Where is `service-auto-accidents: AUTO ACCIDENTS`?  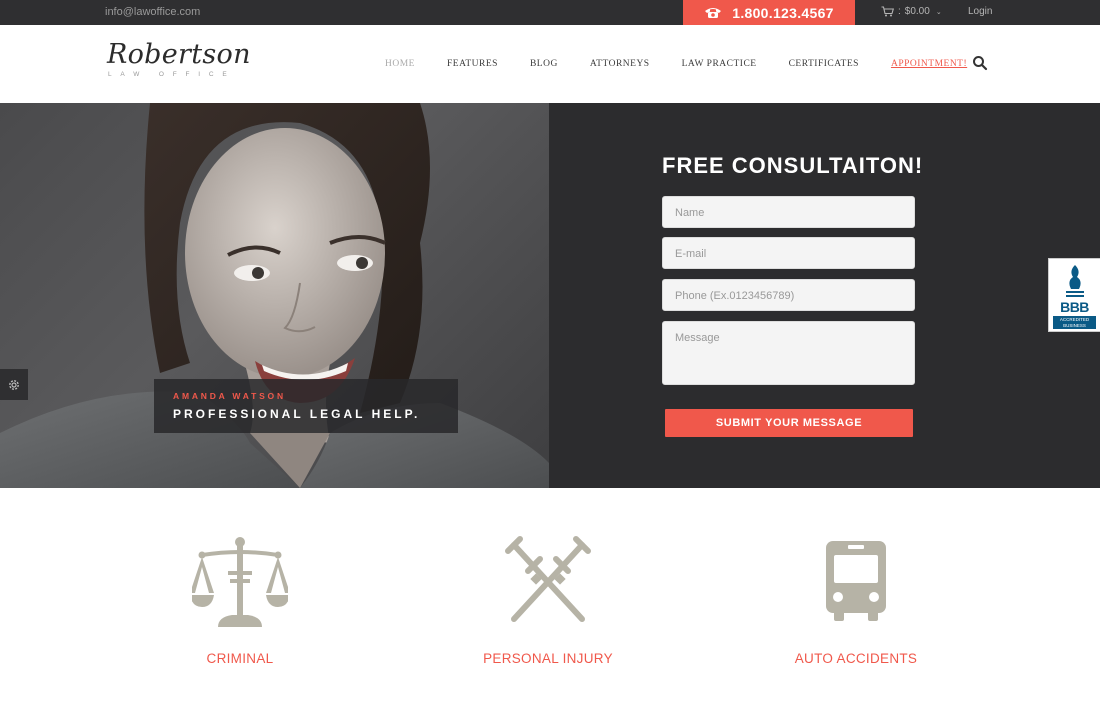 service-auto-accidents: AUTO ACCIDENTS is located at coordinates (856, 600).